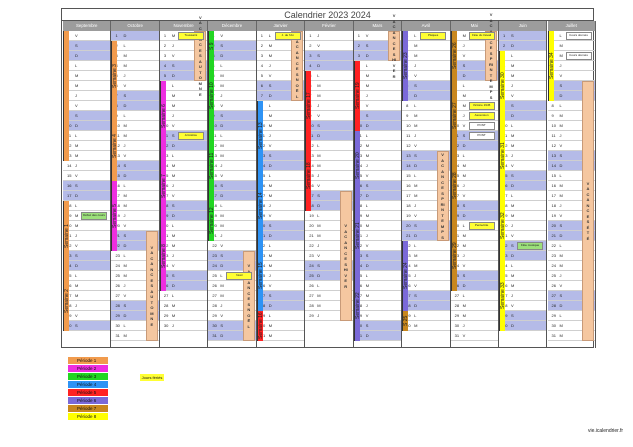 The height and width of the screenshot is (447, 633). I want to click on day-row: 5V, so click(571, 76).